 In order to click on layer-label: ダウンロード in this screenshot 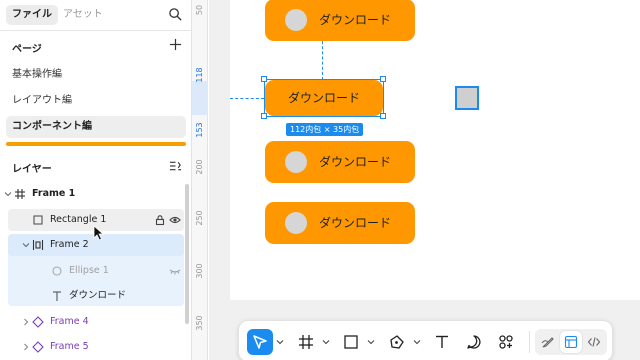, I will do `click(98, 295)`.